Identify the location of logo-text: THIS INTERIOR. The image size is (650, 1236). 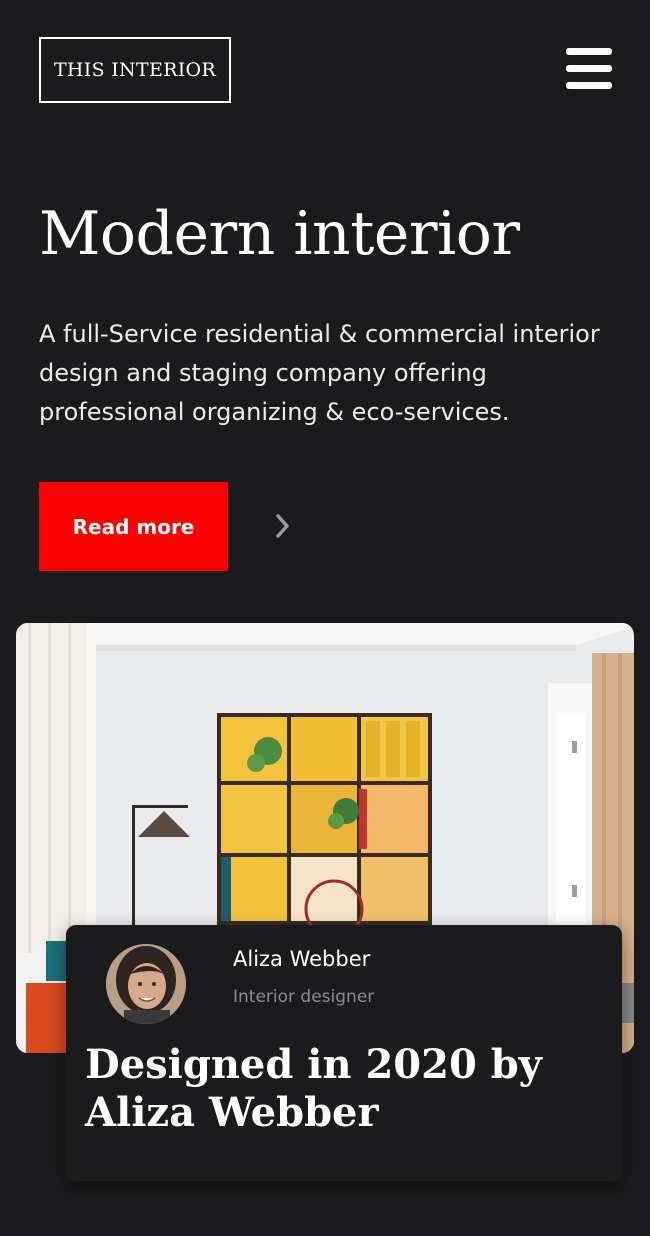
(135, 70).